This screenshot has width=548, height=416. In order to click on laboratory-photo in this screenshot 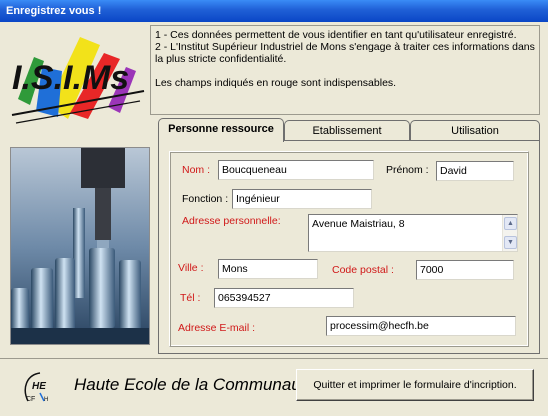, I will do `click(80, 246)`.